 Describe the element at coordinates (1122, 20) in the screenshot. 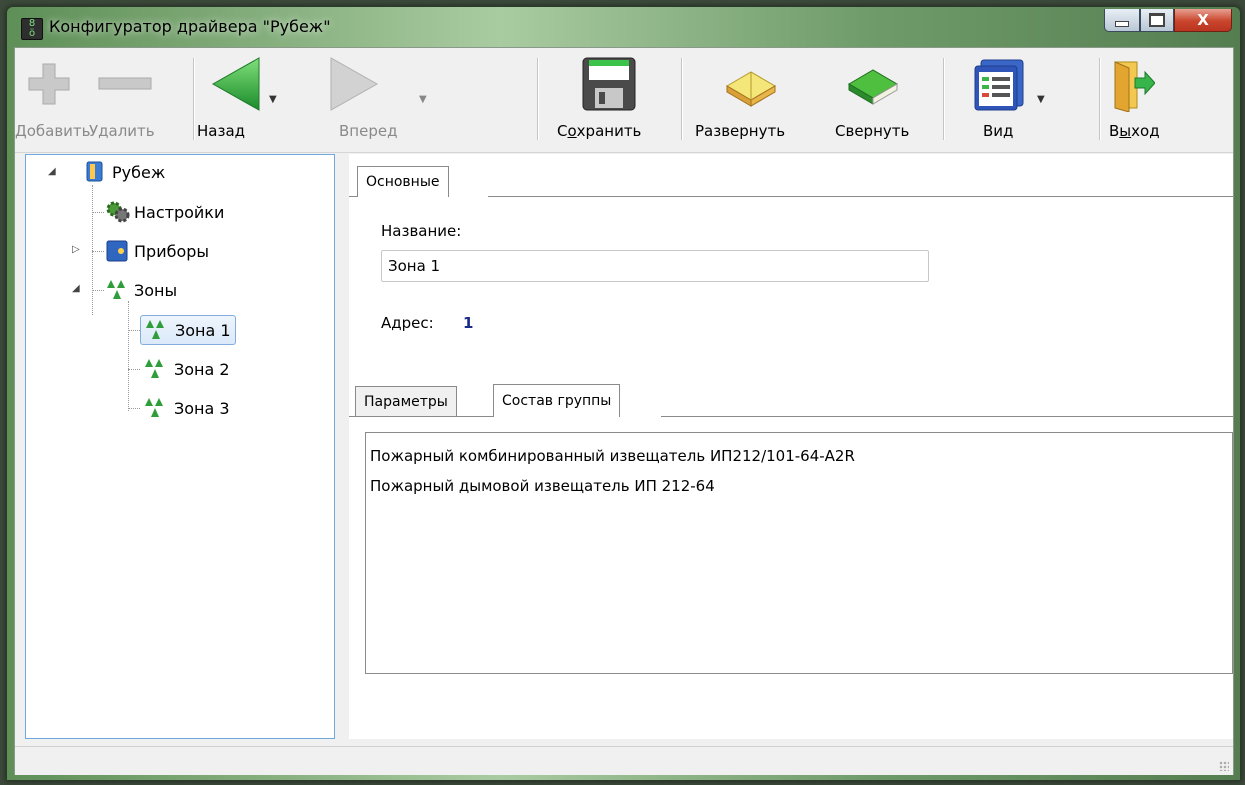

I see `minimize-button` at that location.